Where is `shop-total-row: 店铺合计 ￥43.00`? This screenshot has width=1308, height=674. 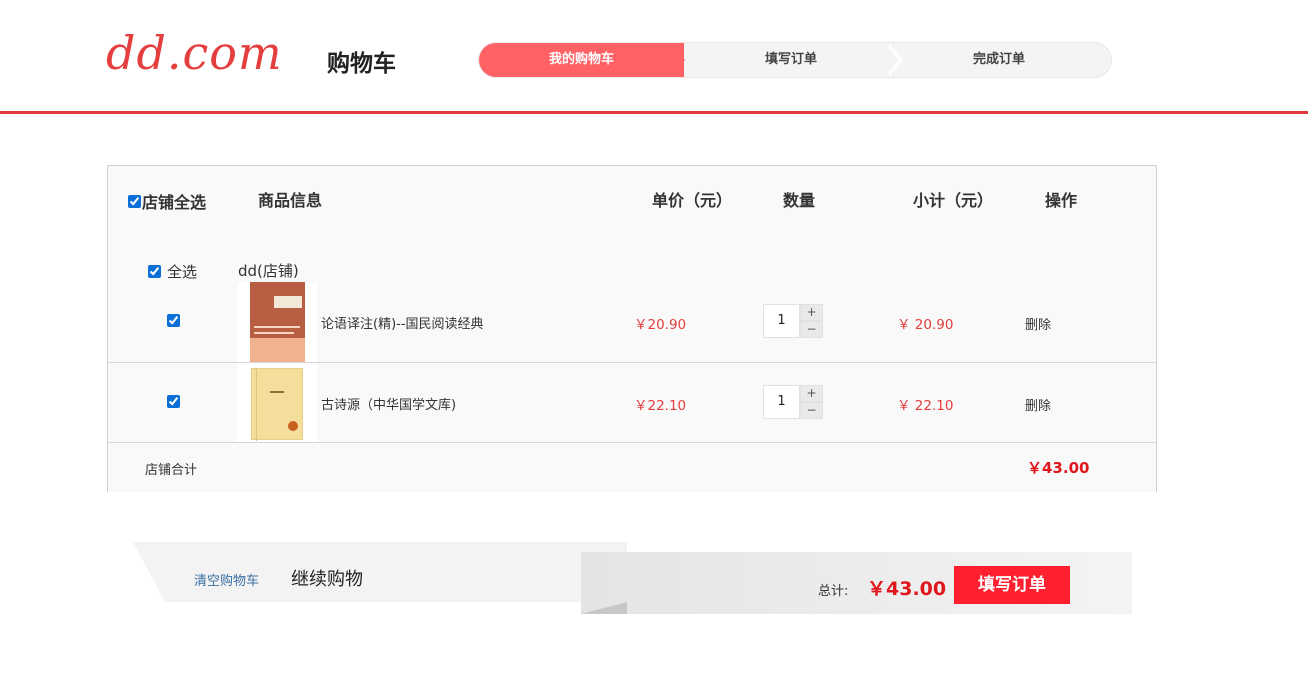
shop-total-row: 店铺合计 ￥43.00 is located at coordinates (632, 467).